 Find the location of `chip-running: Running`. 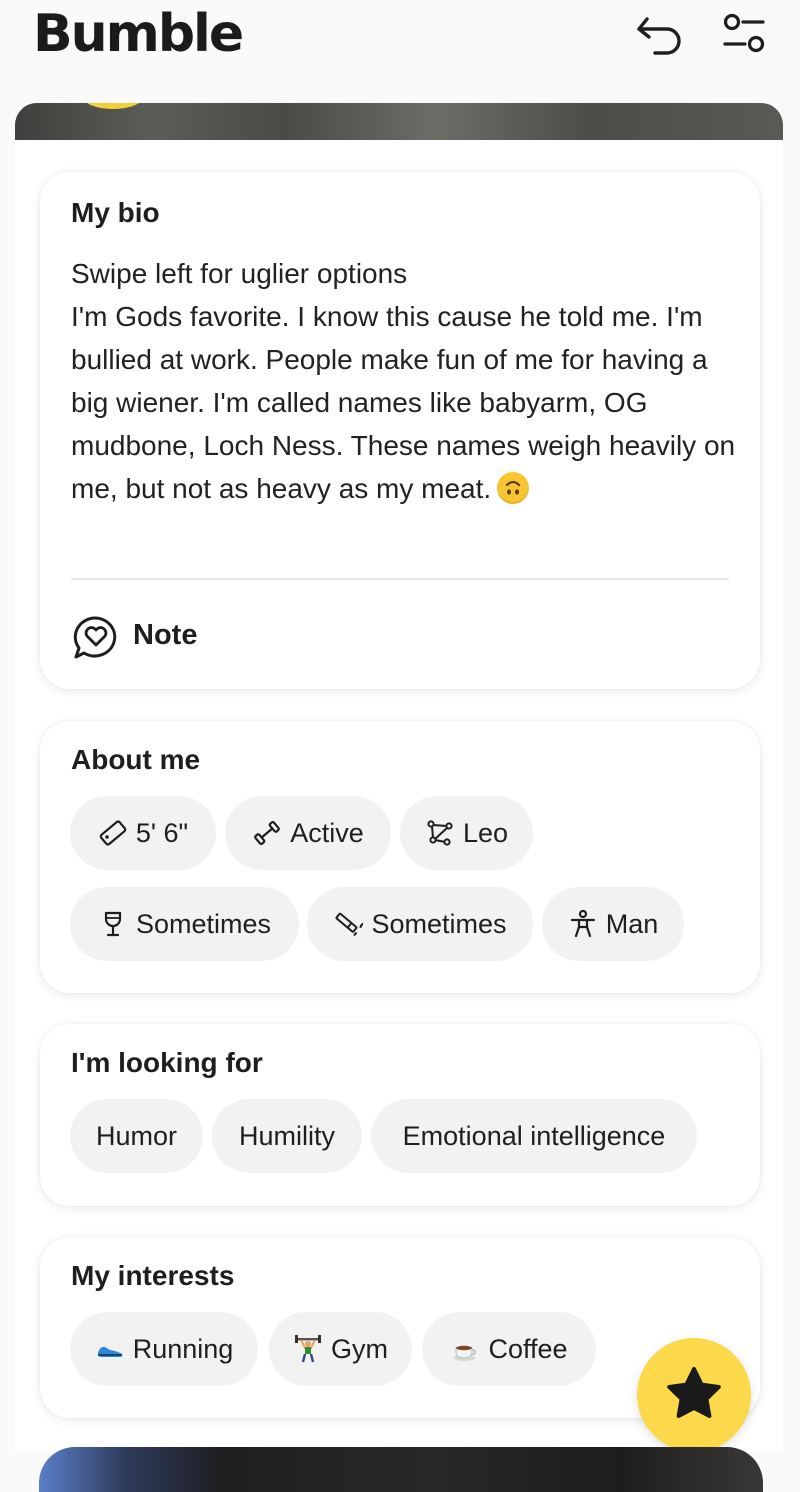

chip-running: Running is located at coordinates (164, 1349).